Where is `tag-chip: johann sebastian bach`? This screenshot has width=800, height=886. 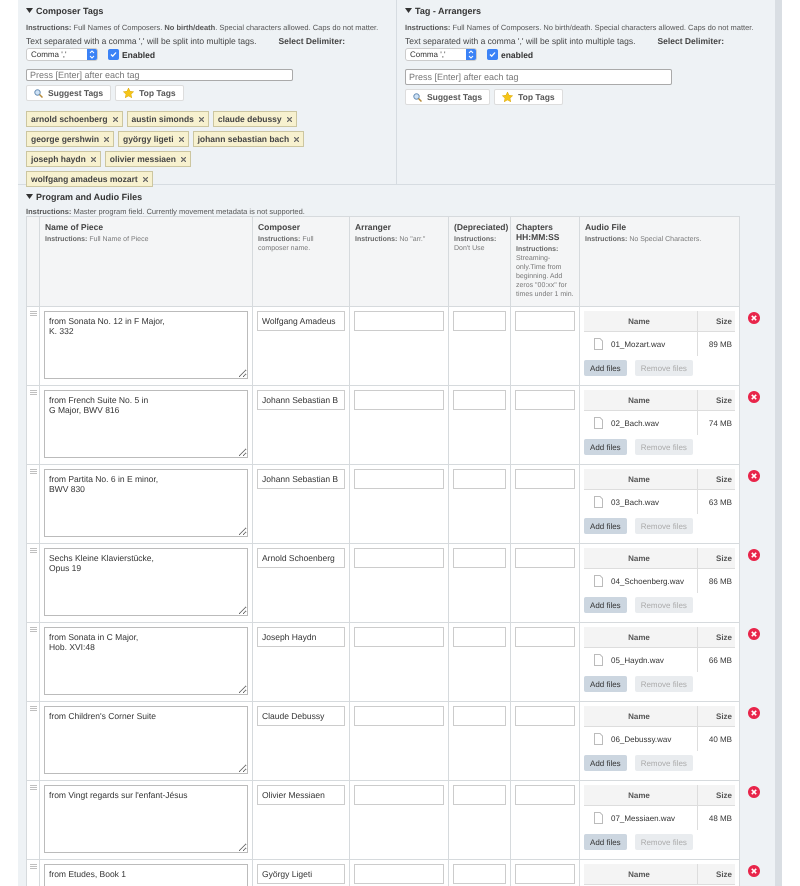
tag-chip: johann sebastian bach is located at coordinates (248, 139).